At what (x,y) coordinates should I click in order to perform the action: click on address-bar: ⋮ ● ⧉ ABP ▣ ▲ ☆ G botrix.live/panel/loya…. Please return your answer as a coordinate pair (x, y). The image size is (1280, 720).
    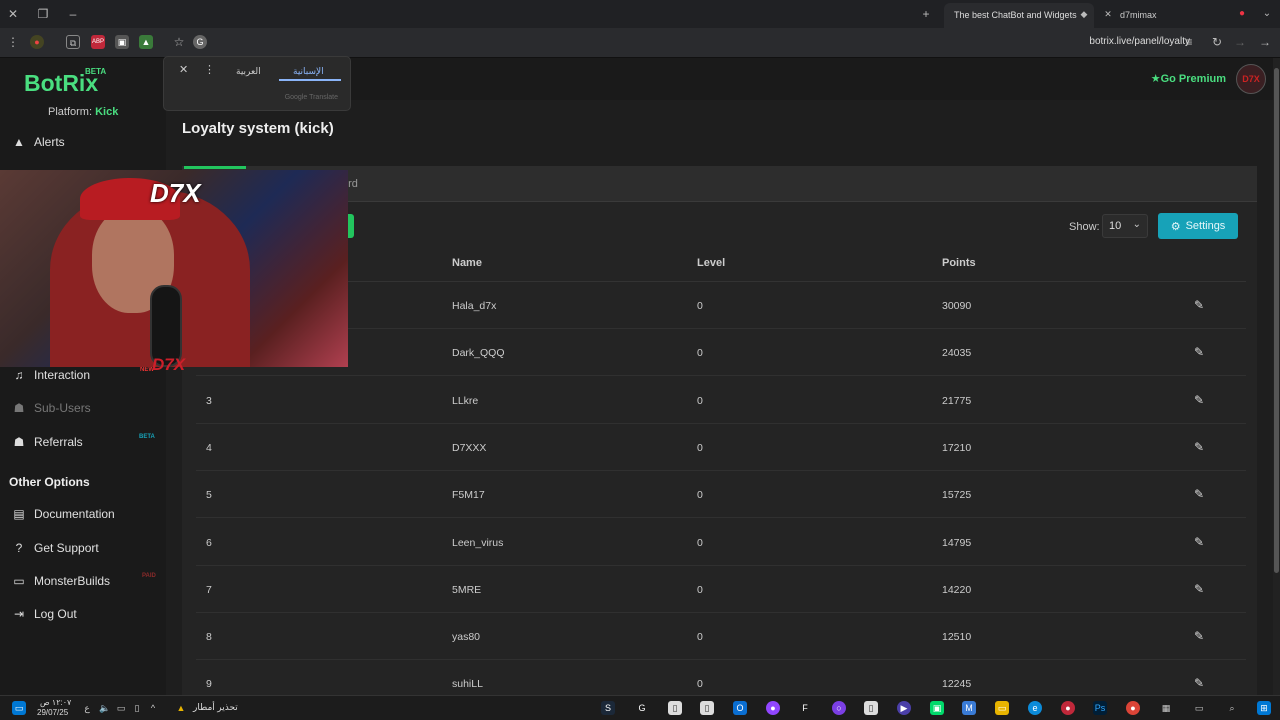
    Looking at the image, I should click on (640, 43).